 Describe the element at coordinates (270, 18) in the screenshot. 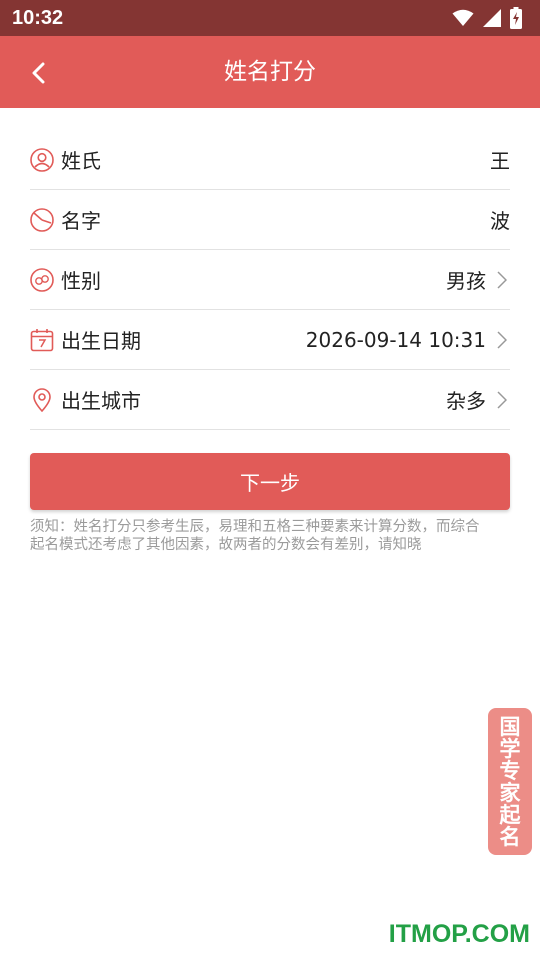

I see `status-bar: 10:32` at that location.